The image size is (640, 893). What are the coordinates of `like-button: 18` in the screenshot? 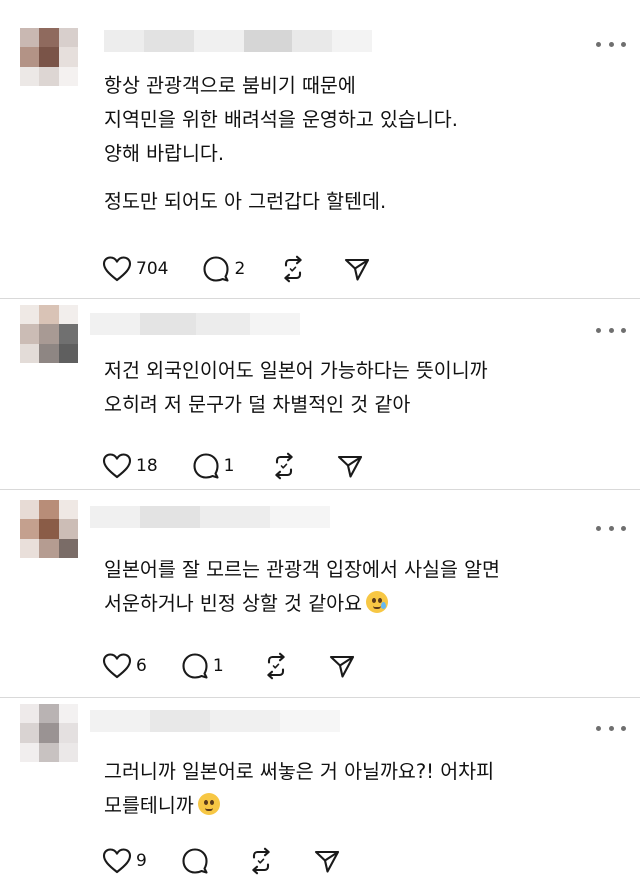 It's located at (130, 466).